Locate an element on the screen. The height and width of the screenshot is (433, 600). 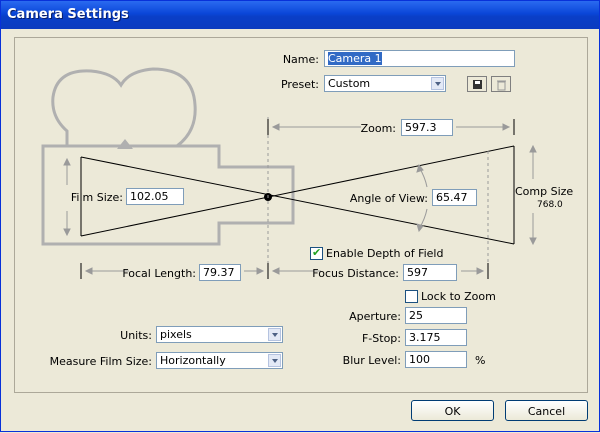
trash-icon is located at coordinates (501, 85).